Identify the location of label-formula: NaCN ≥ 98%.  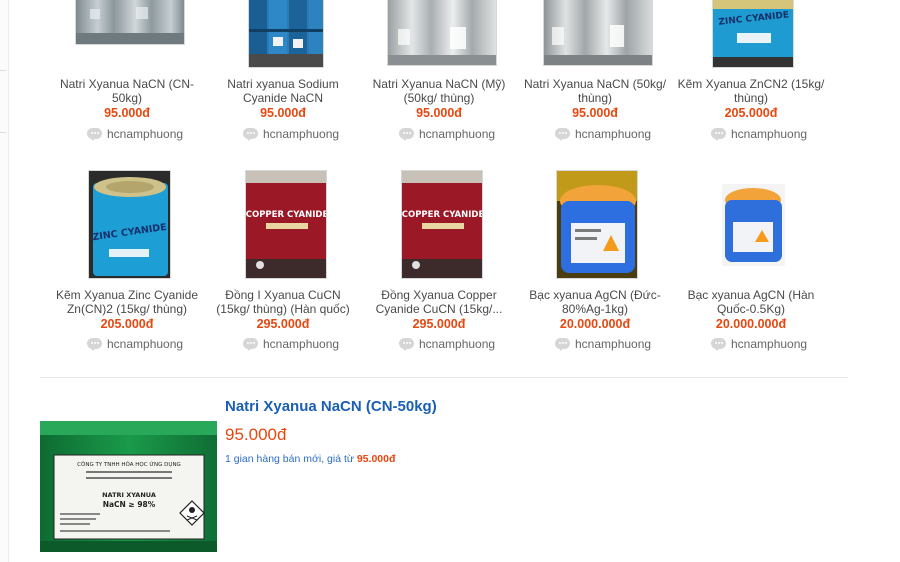
(129, 504).